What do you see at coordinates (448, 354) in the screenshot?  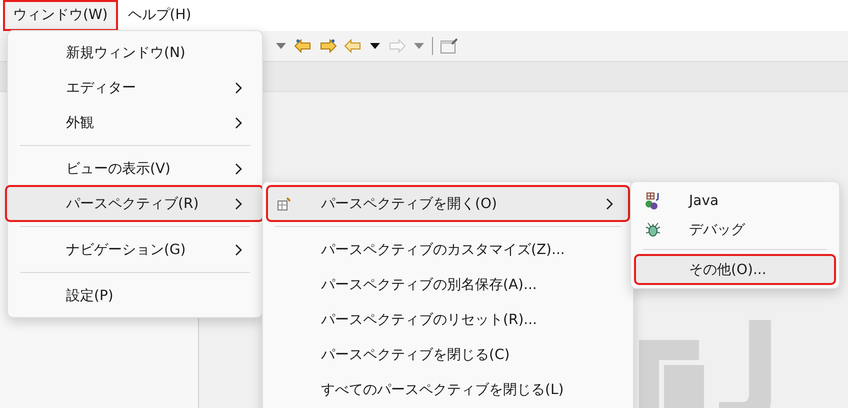 I see `menu-item: パースペクティブを閉じる(C)` at bounding box center [448, 354].